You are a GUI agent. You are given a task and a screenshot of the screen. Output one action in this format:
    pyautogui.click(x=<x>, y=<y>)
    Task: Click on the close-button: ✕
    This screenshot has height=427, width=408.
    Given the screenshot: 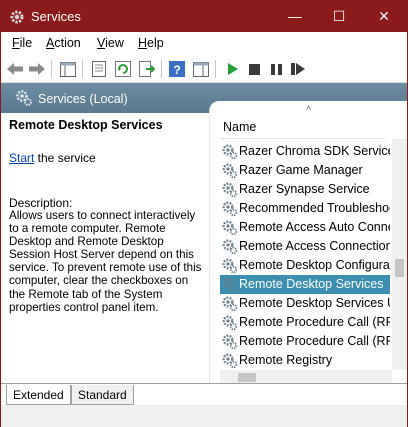 What is the action you would take?
    pyautogui.click(x=384, y=16)
    